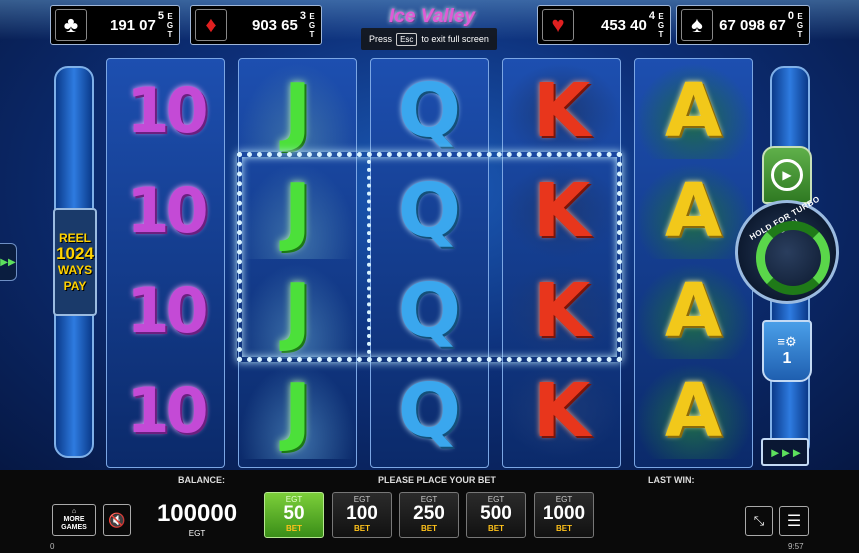  I want to click on bet-value: 500, so click(496, 513).